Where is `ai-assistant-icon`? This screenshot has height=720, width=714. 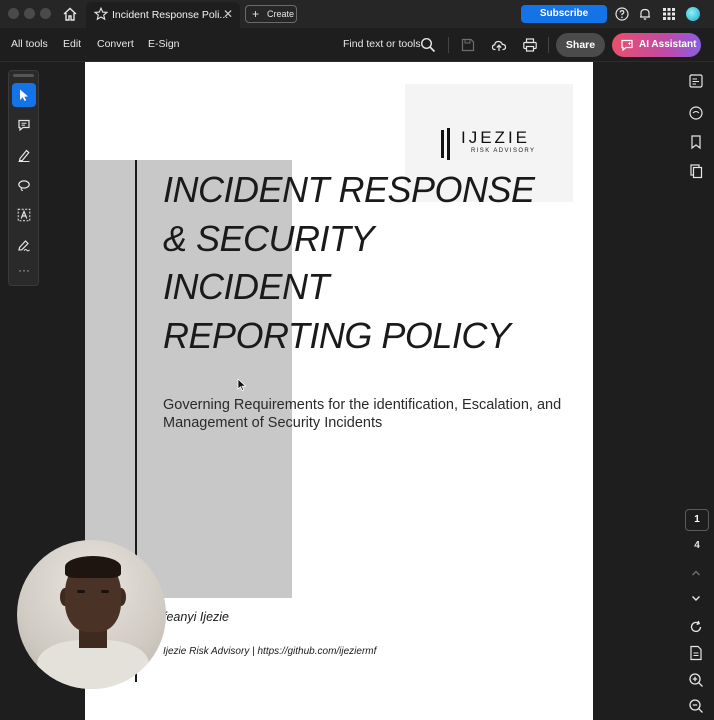 ai-assistant-icon is located at coordinates (627, 45).